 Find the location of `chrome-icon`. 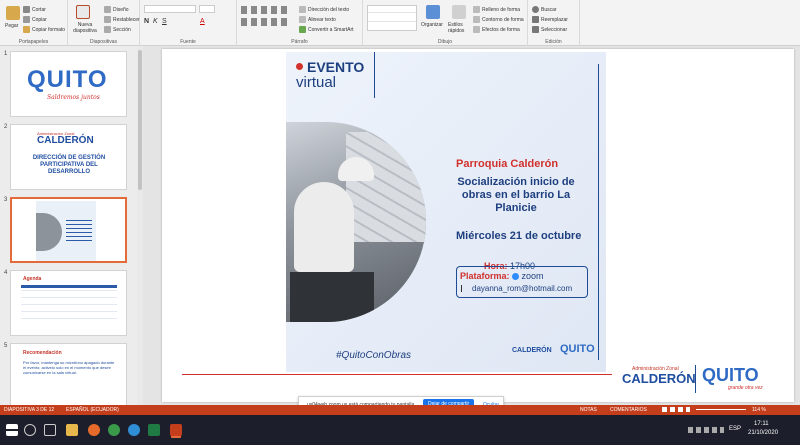

chrome-icon is located at coordinates (114, 430).